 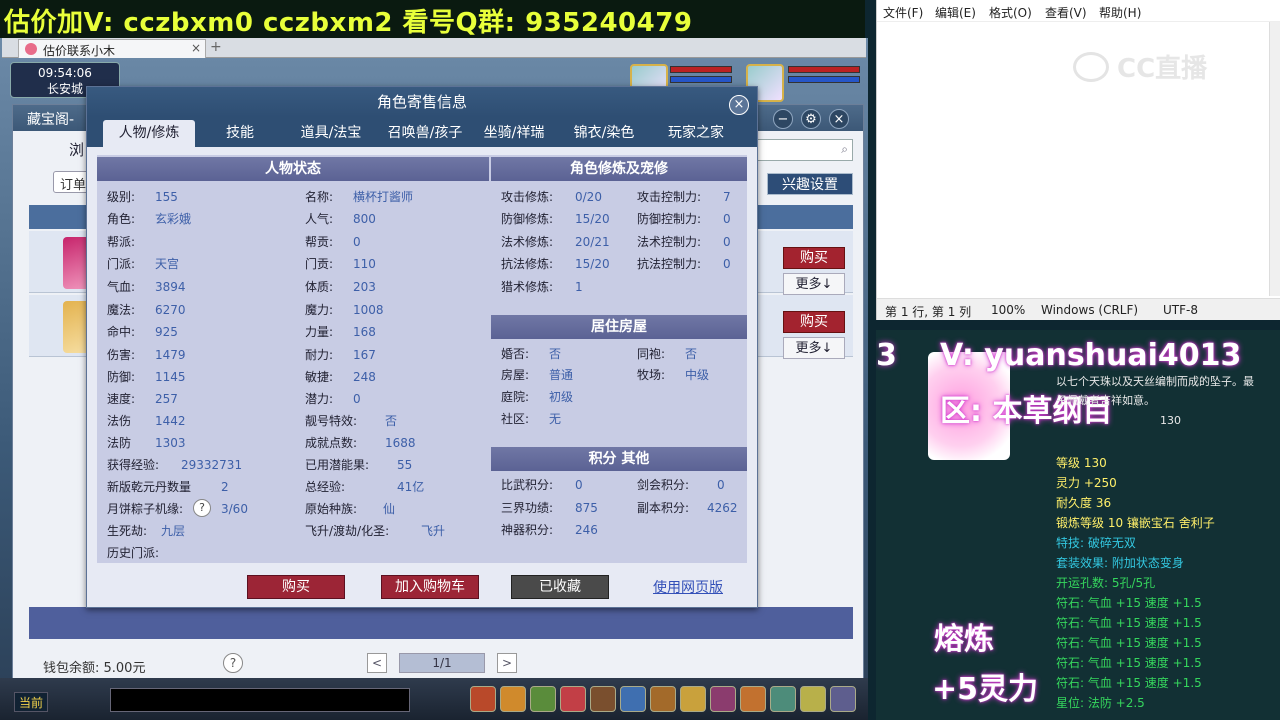 I want to click on tab-mounts: 坐骑/祥瑞, so click(x=514, y=133).